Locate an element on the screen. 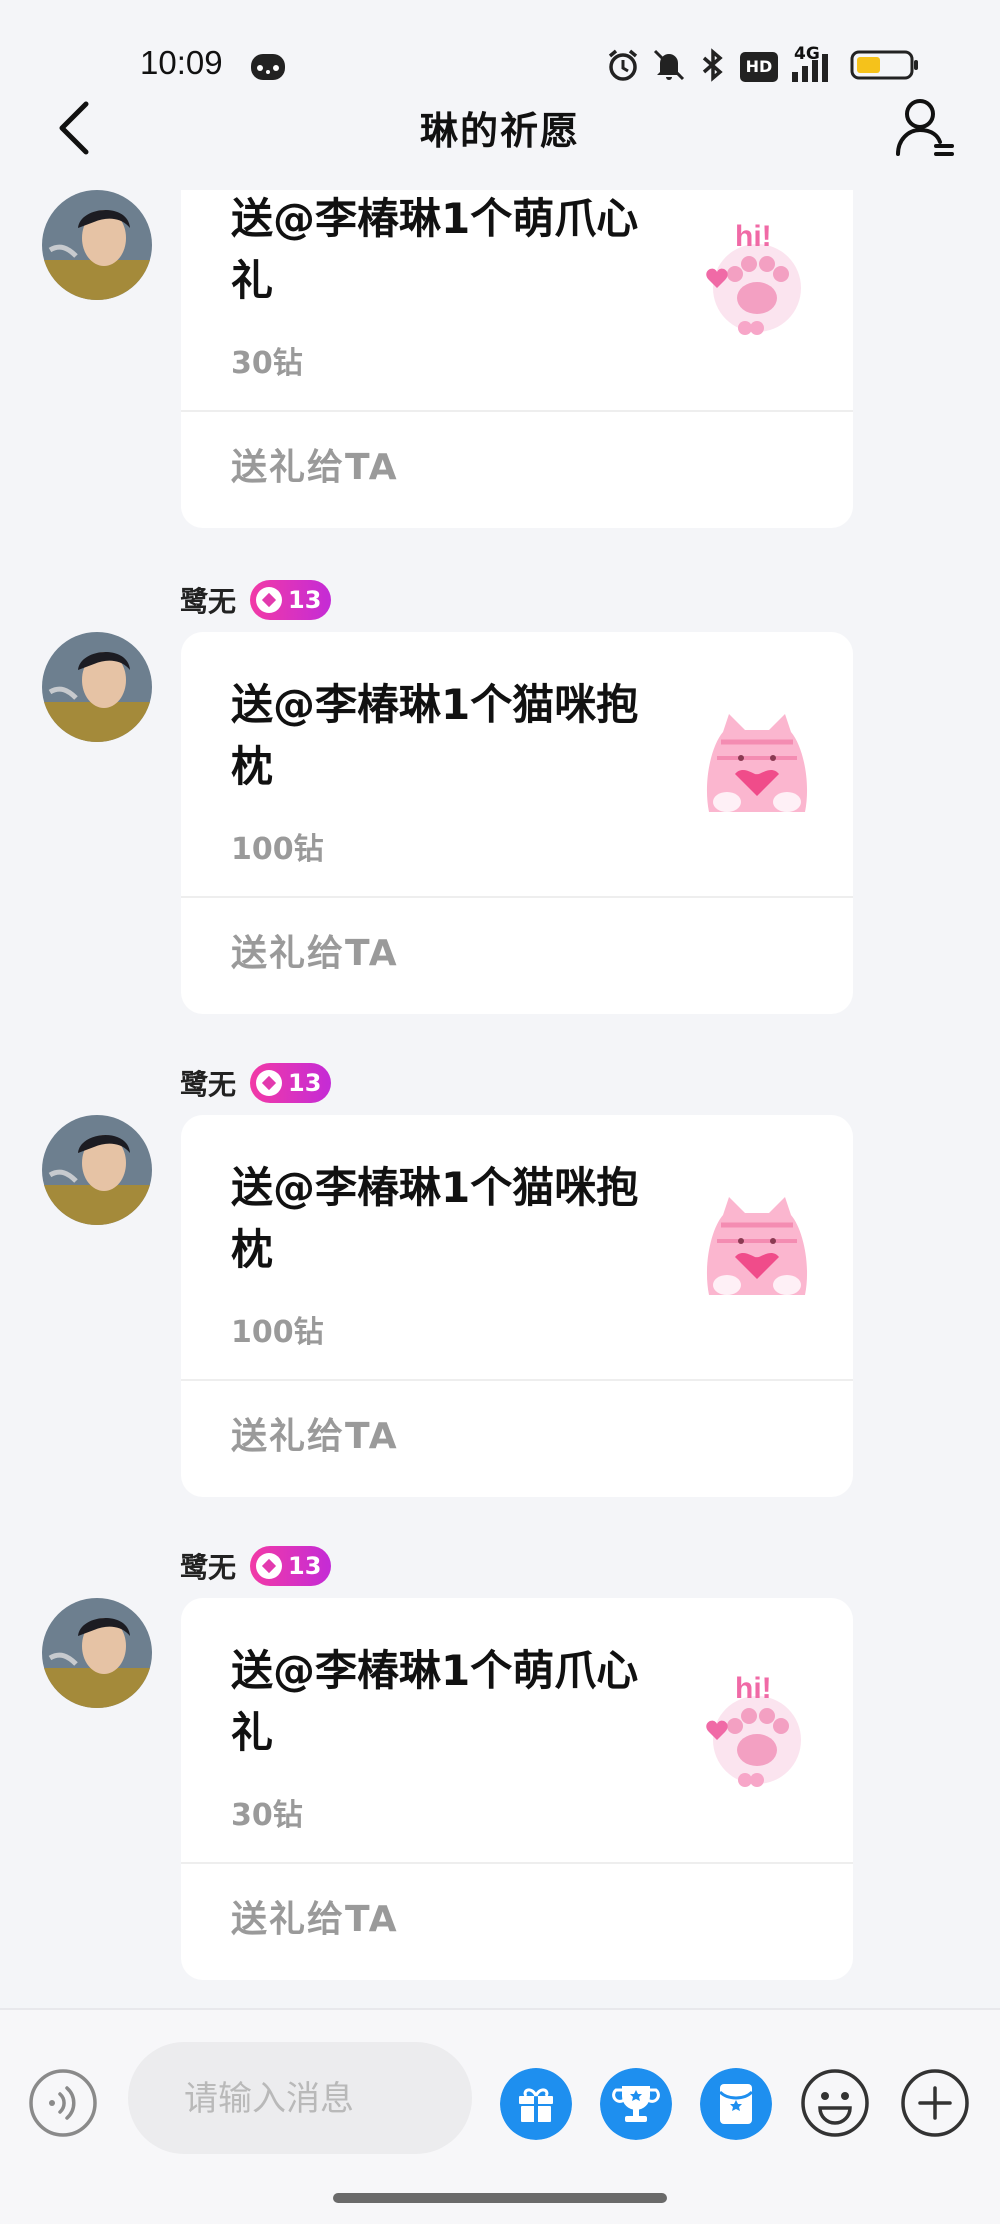 The image size is (1000, 2224). composer-bar is located at coordinates (500, 2116).